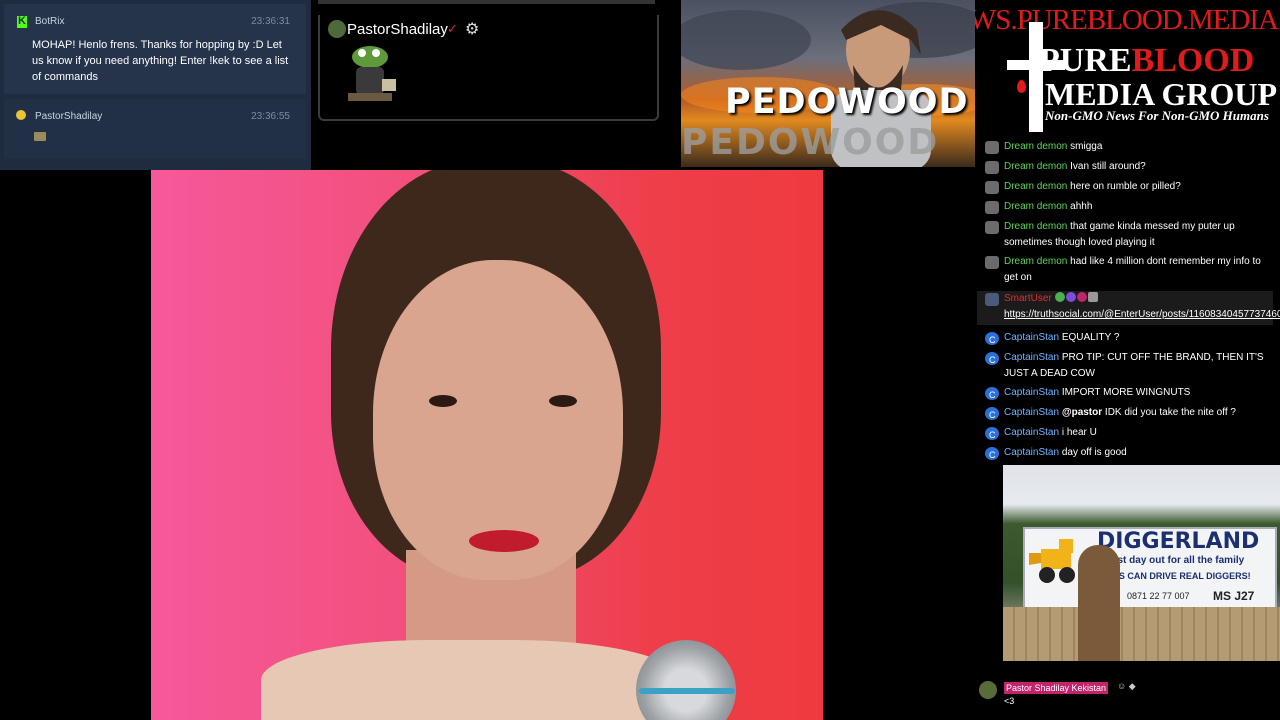 This screenshot has width=1280, height=720. What do you see at coordinates (1127, 700) in the screenshot?
I see `chat-message: Pastor Shadilay Kekistan ☺ ◆ <3` at bounding box center [1127, 700].